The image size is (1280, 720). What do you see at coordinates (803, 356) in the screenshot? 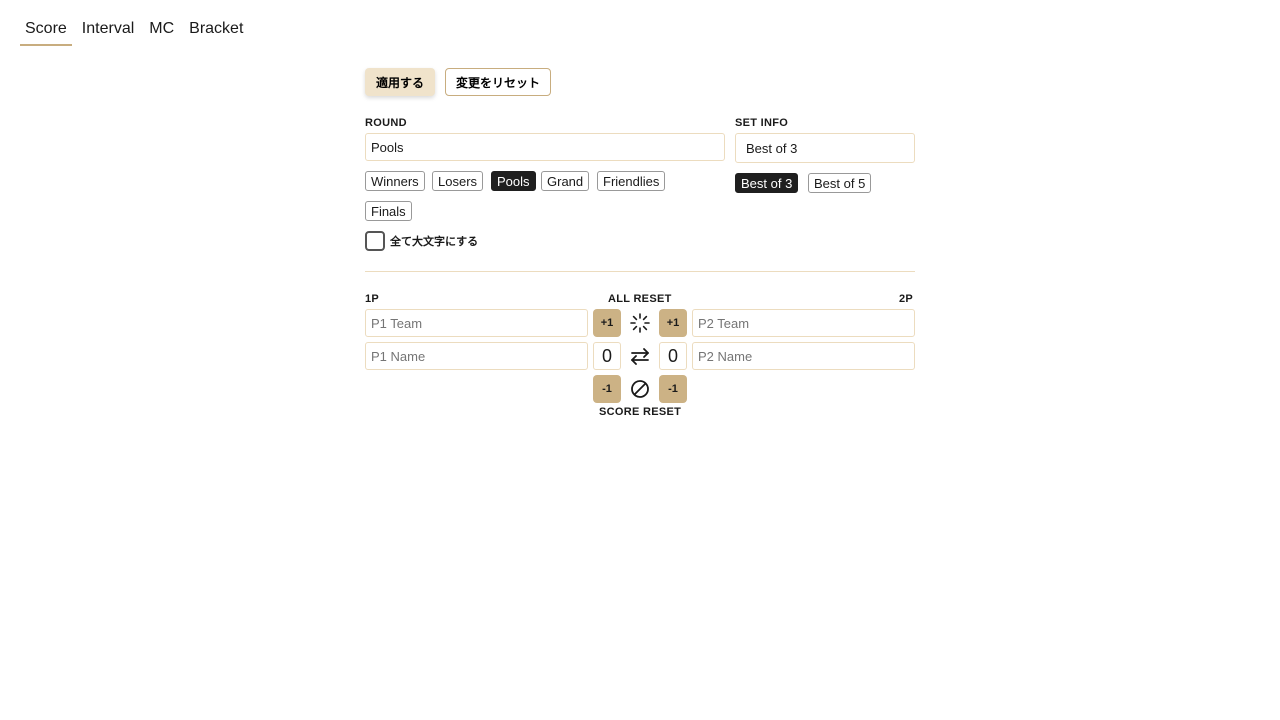
I see `p2-name-input` at bounding box center [803, 356].